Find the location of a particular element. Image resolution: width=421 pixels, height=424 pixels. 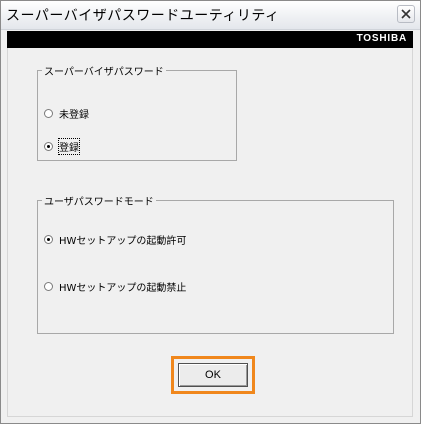

radio-registered-indicator is located at coordinates (48, 146).